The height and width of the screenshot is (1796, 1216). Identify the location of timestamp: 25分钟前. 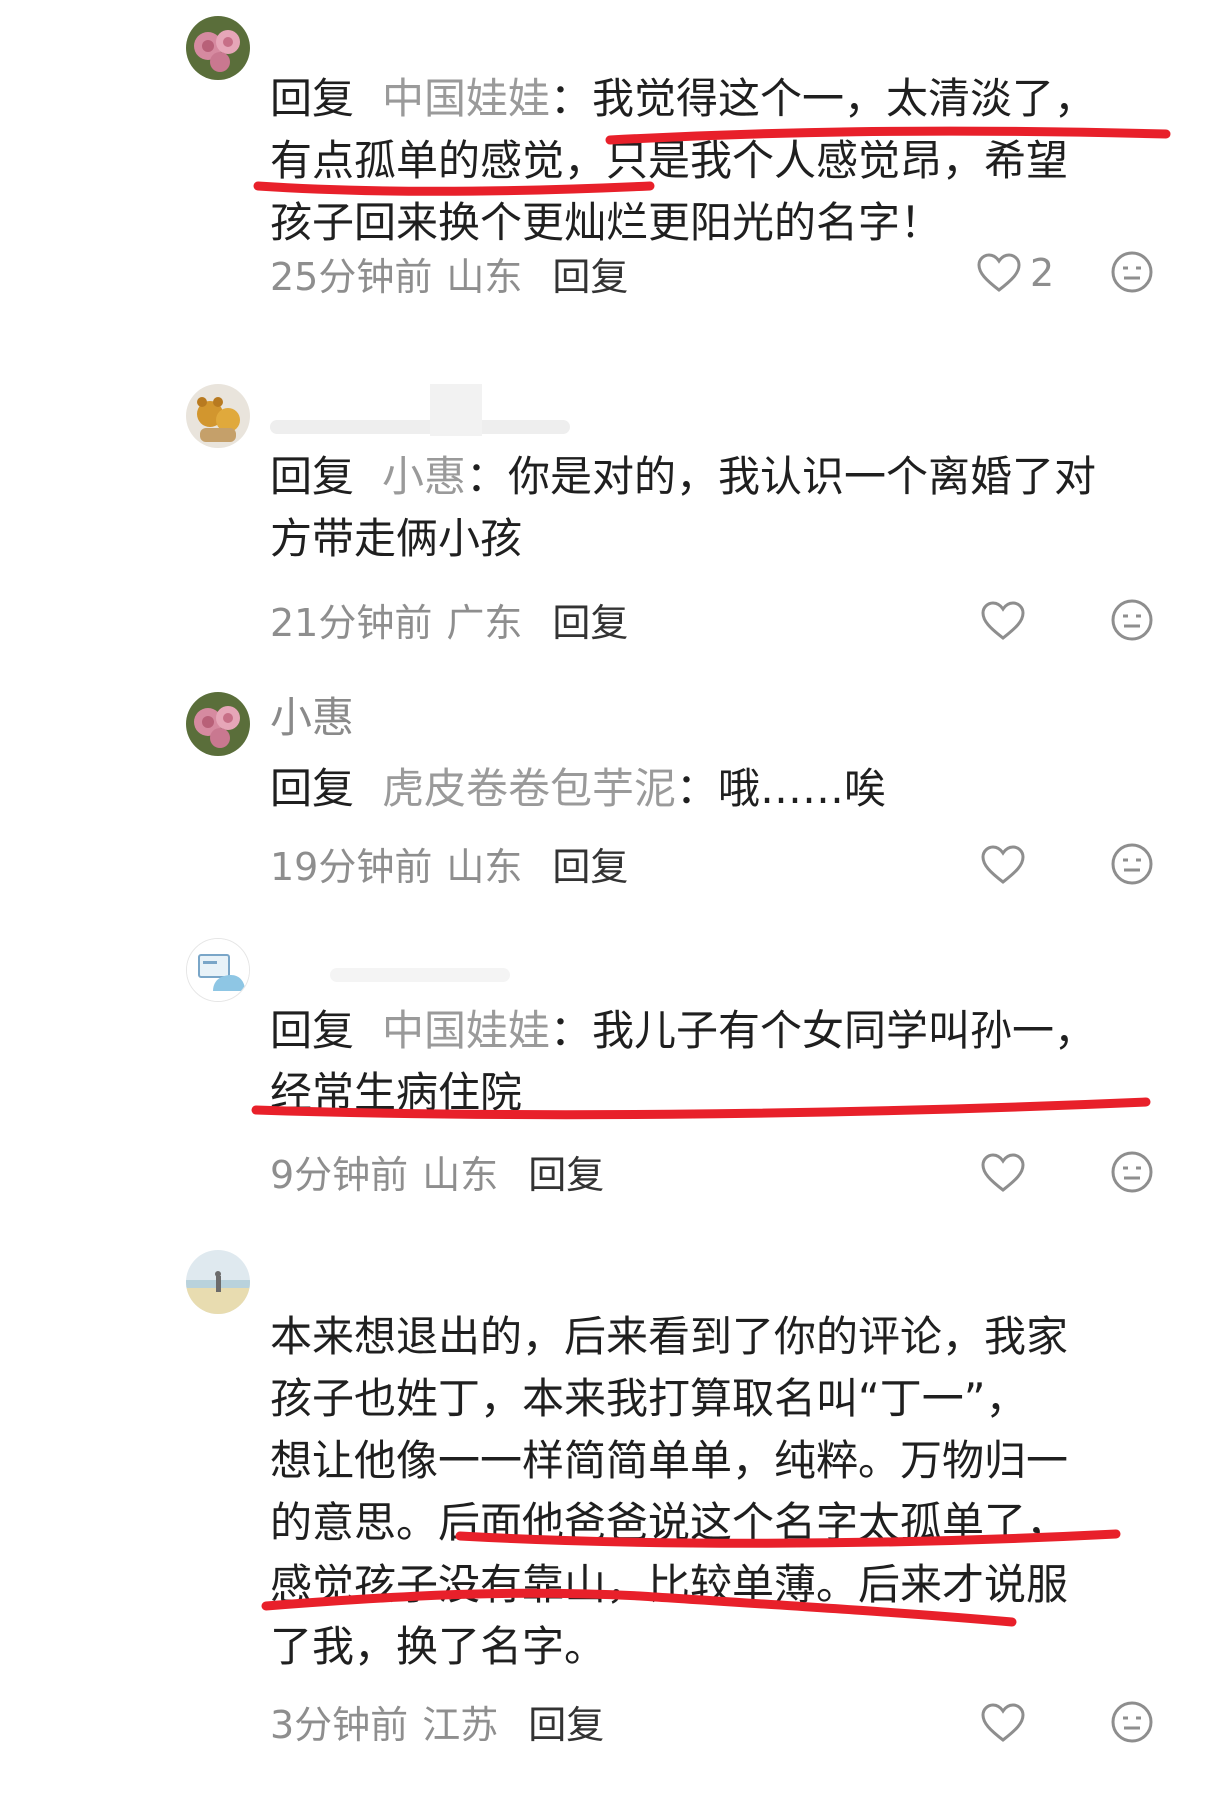
(351, 277).